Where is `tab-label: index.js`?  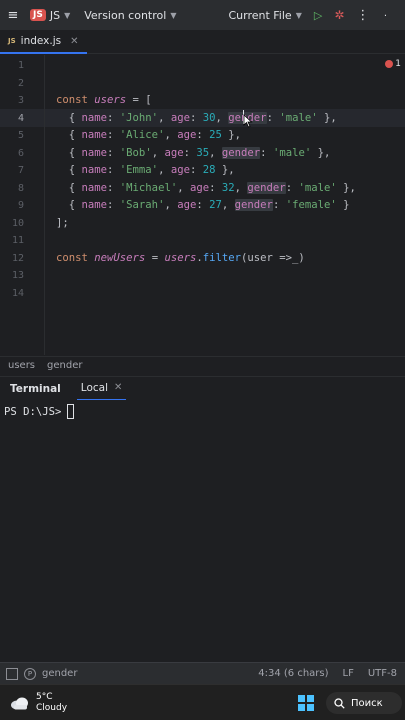 tab-label: index.js is located at coordinates (41, 41).